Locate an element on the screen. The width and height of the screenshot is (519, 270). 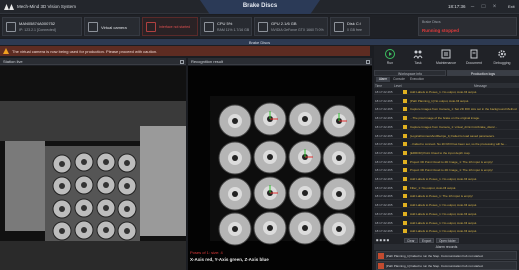
alarm-records-title: Alarm records is located at coordinates (446, 247).